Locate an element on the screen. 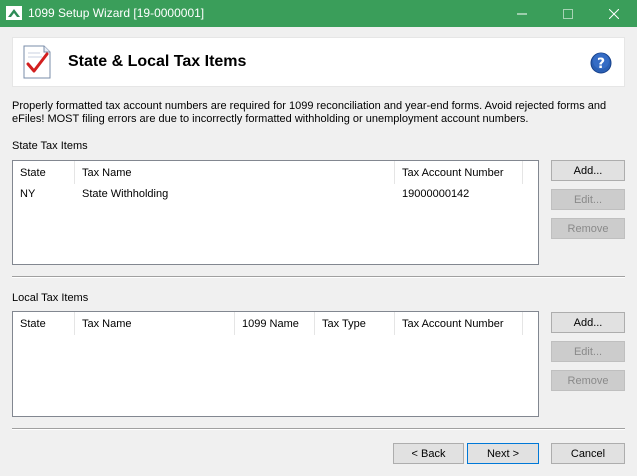 This screenshot has width=637, height=476. wizard-header: State & Local Tax Items ? is located at coordinates (318, 62).